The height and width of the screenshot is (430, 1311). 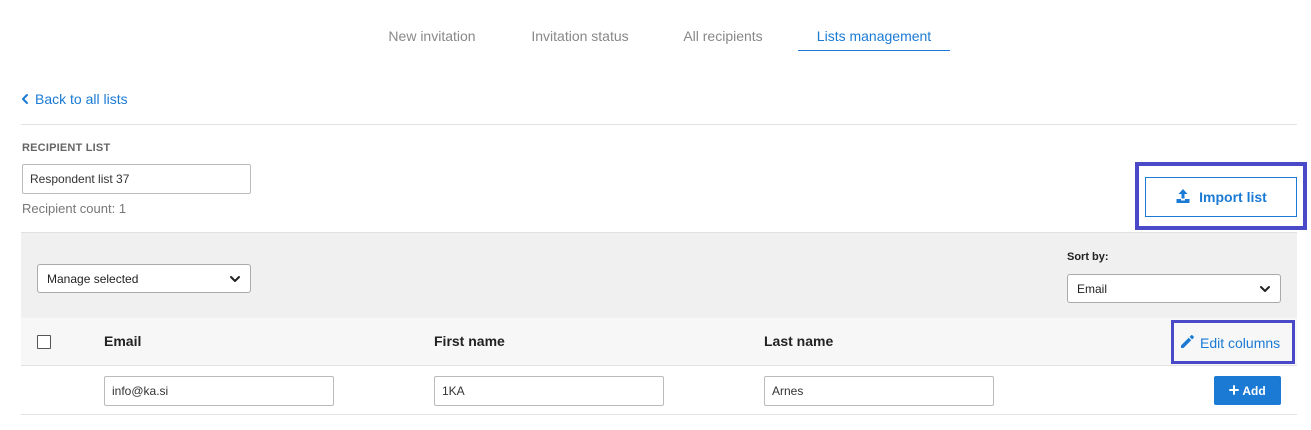 I want to click on table-row: Add, so click(x=659, y=391).